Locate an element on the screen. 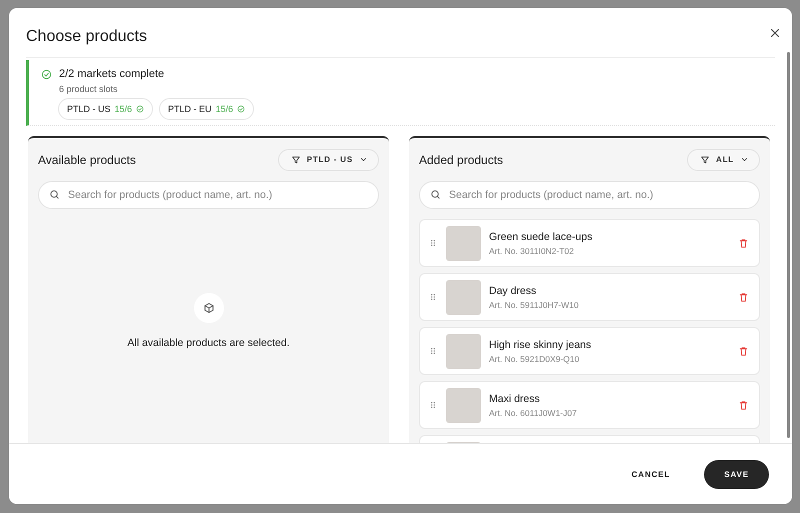 The image size is (800, 513). product-name: Green suede lace-ups is located at coordinates (541, 236).